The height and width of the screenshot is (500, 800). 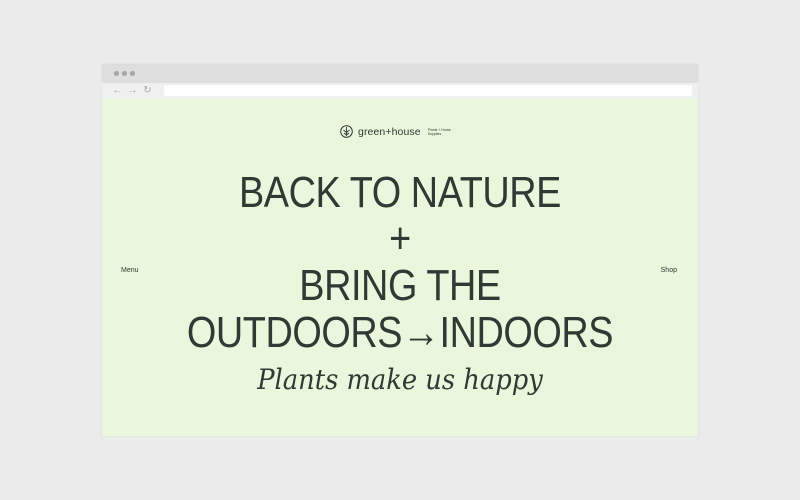 I want to click on title-bar, so click(x=400, y=73).